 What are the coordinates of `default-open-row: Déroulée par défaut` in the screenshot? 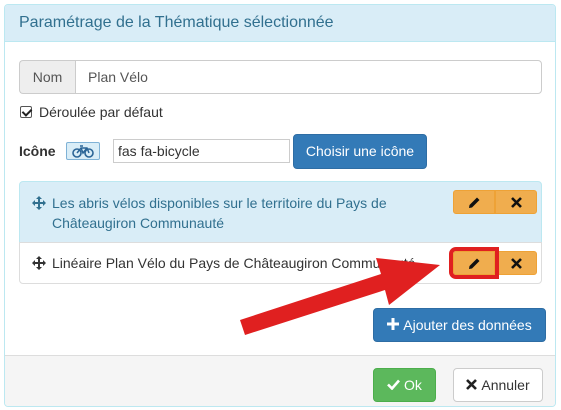 It's located at (91, 112).